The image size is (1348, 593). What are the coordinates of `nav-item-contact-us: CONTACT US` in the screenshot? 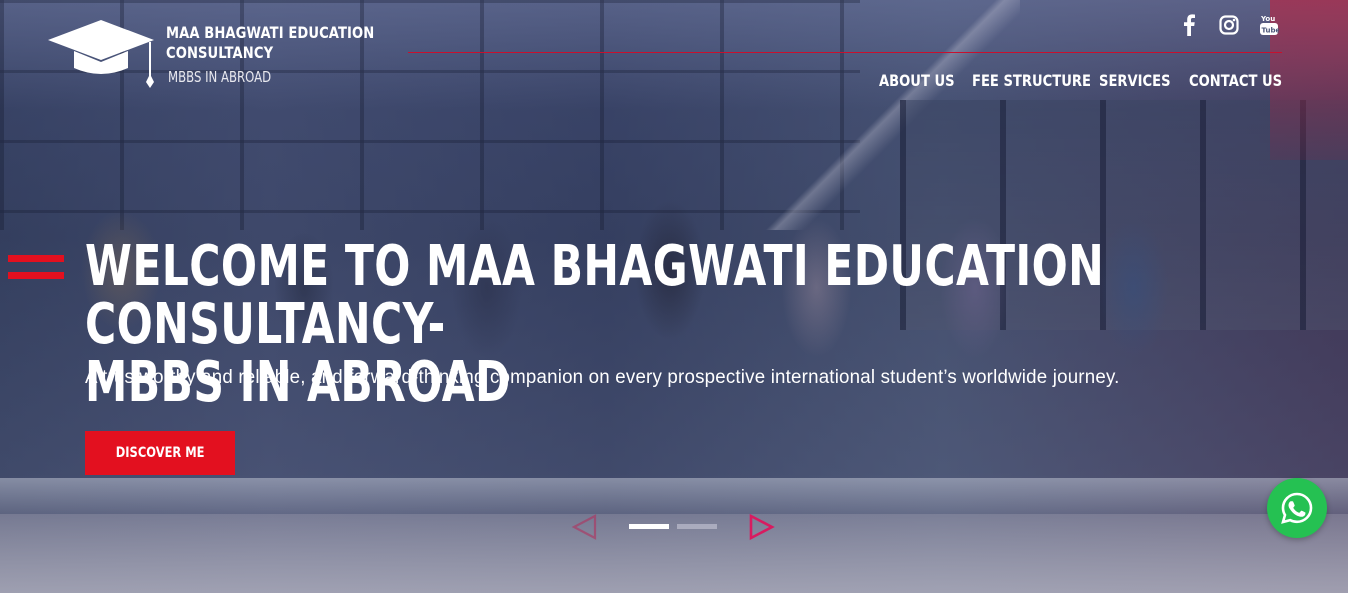 It's located at (1235, 81).